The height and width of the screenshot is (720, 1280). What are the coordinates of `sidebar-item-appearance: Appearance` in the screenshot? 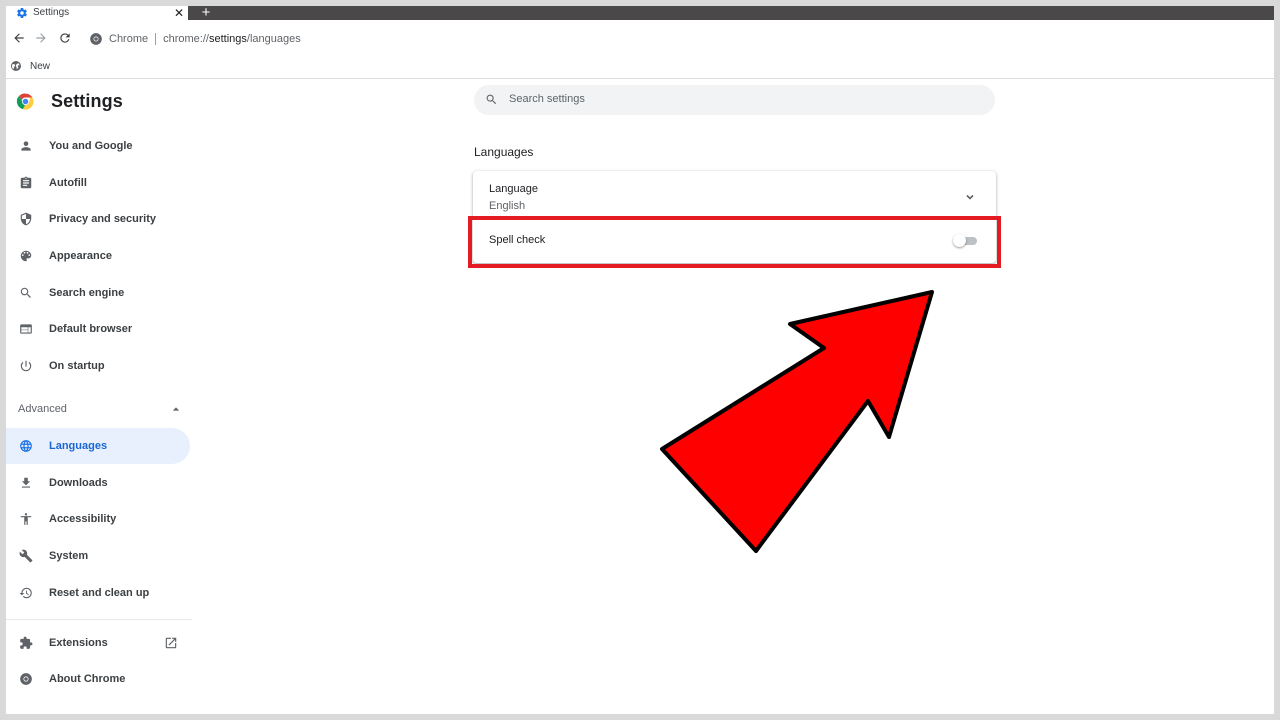 It's located at (98, 256).